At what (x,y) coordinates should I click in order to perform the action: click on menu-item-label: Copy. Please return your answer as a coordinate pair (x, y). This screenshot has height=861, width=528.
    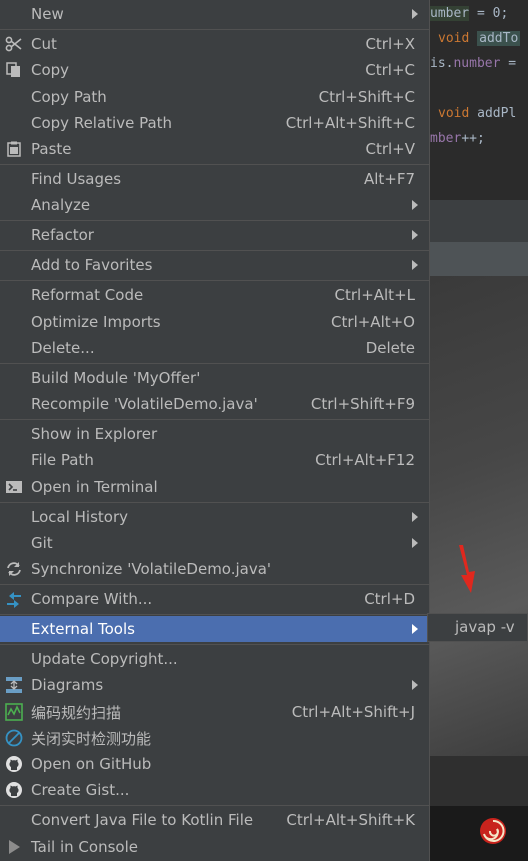
    Looking at the image, I should click on (50, 70).